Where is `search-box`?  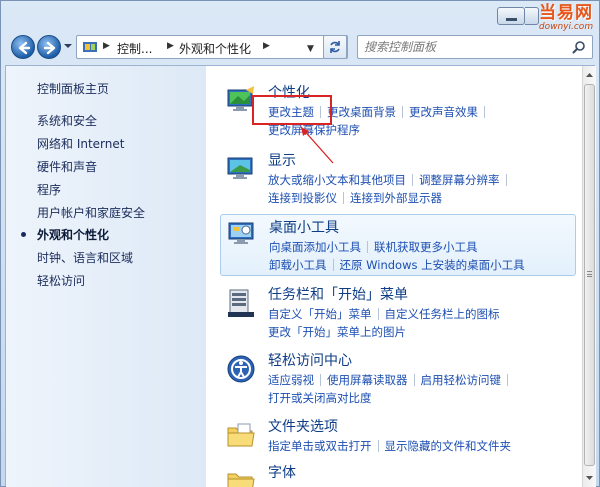 search-box is located at coordinates (475, 47).